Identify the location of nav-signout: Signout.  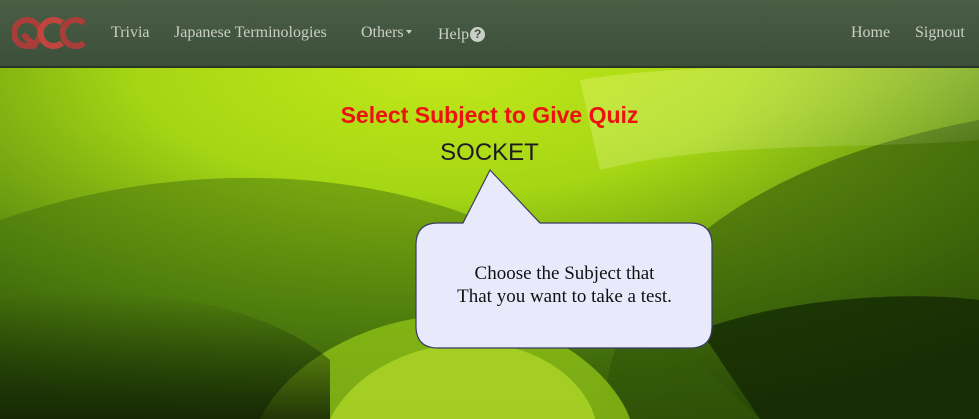
(940, 33).